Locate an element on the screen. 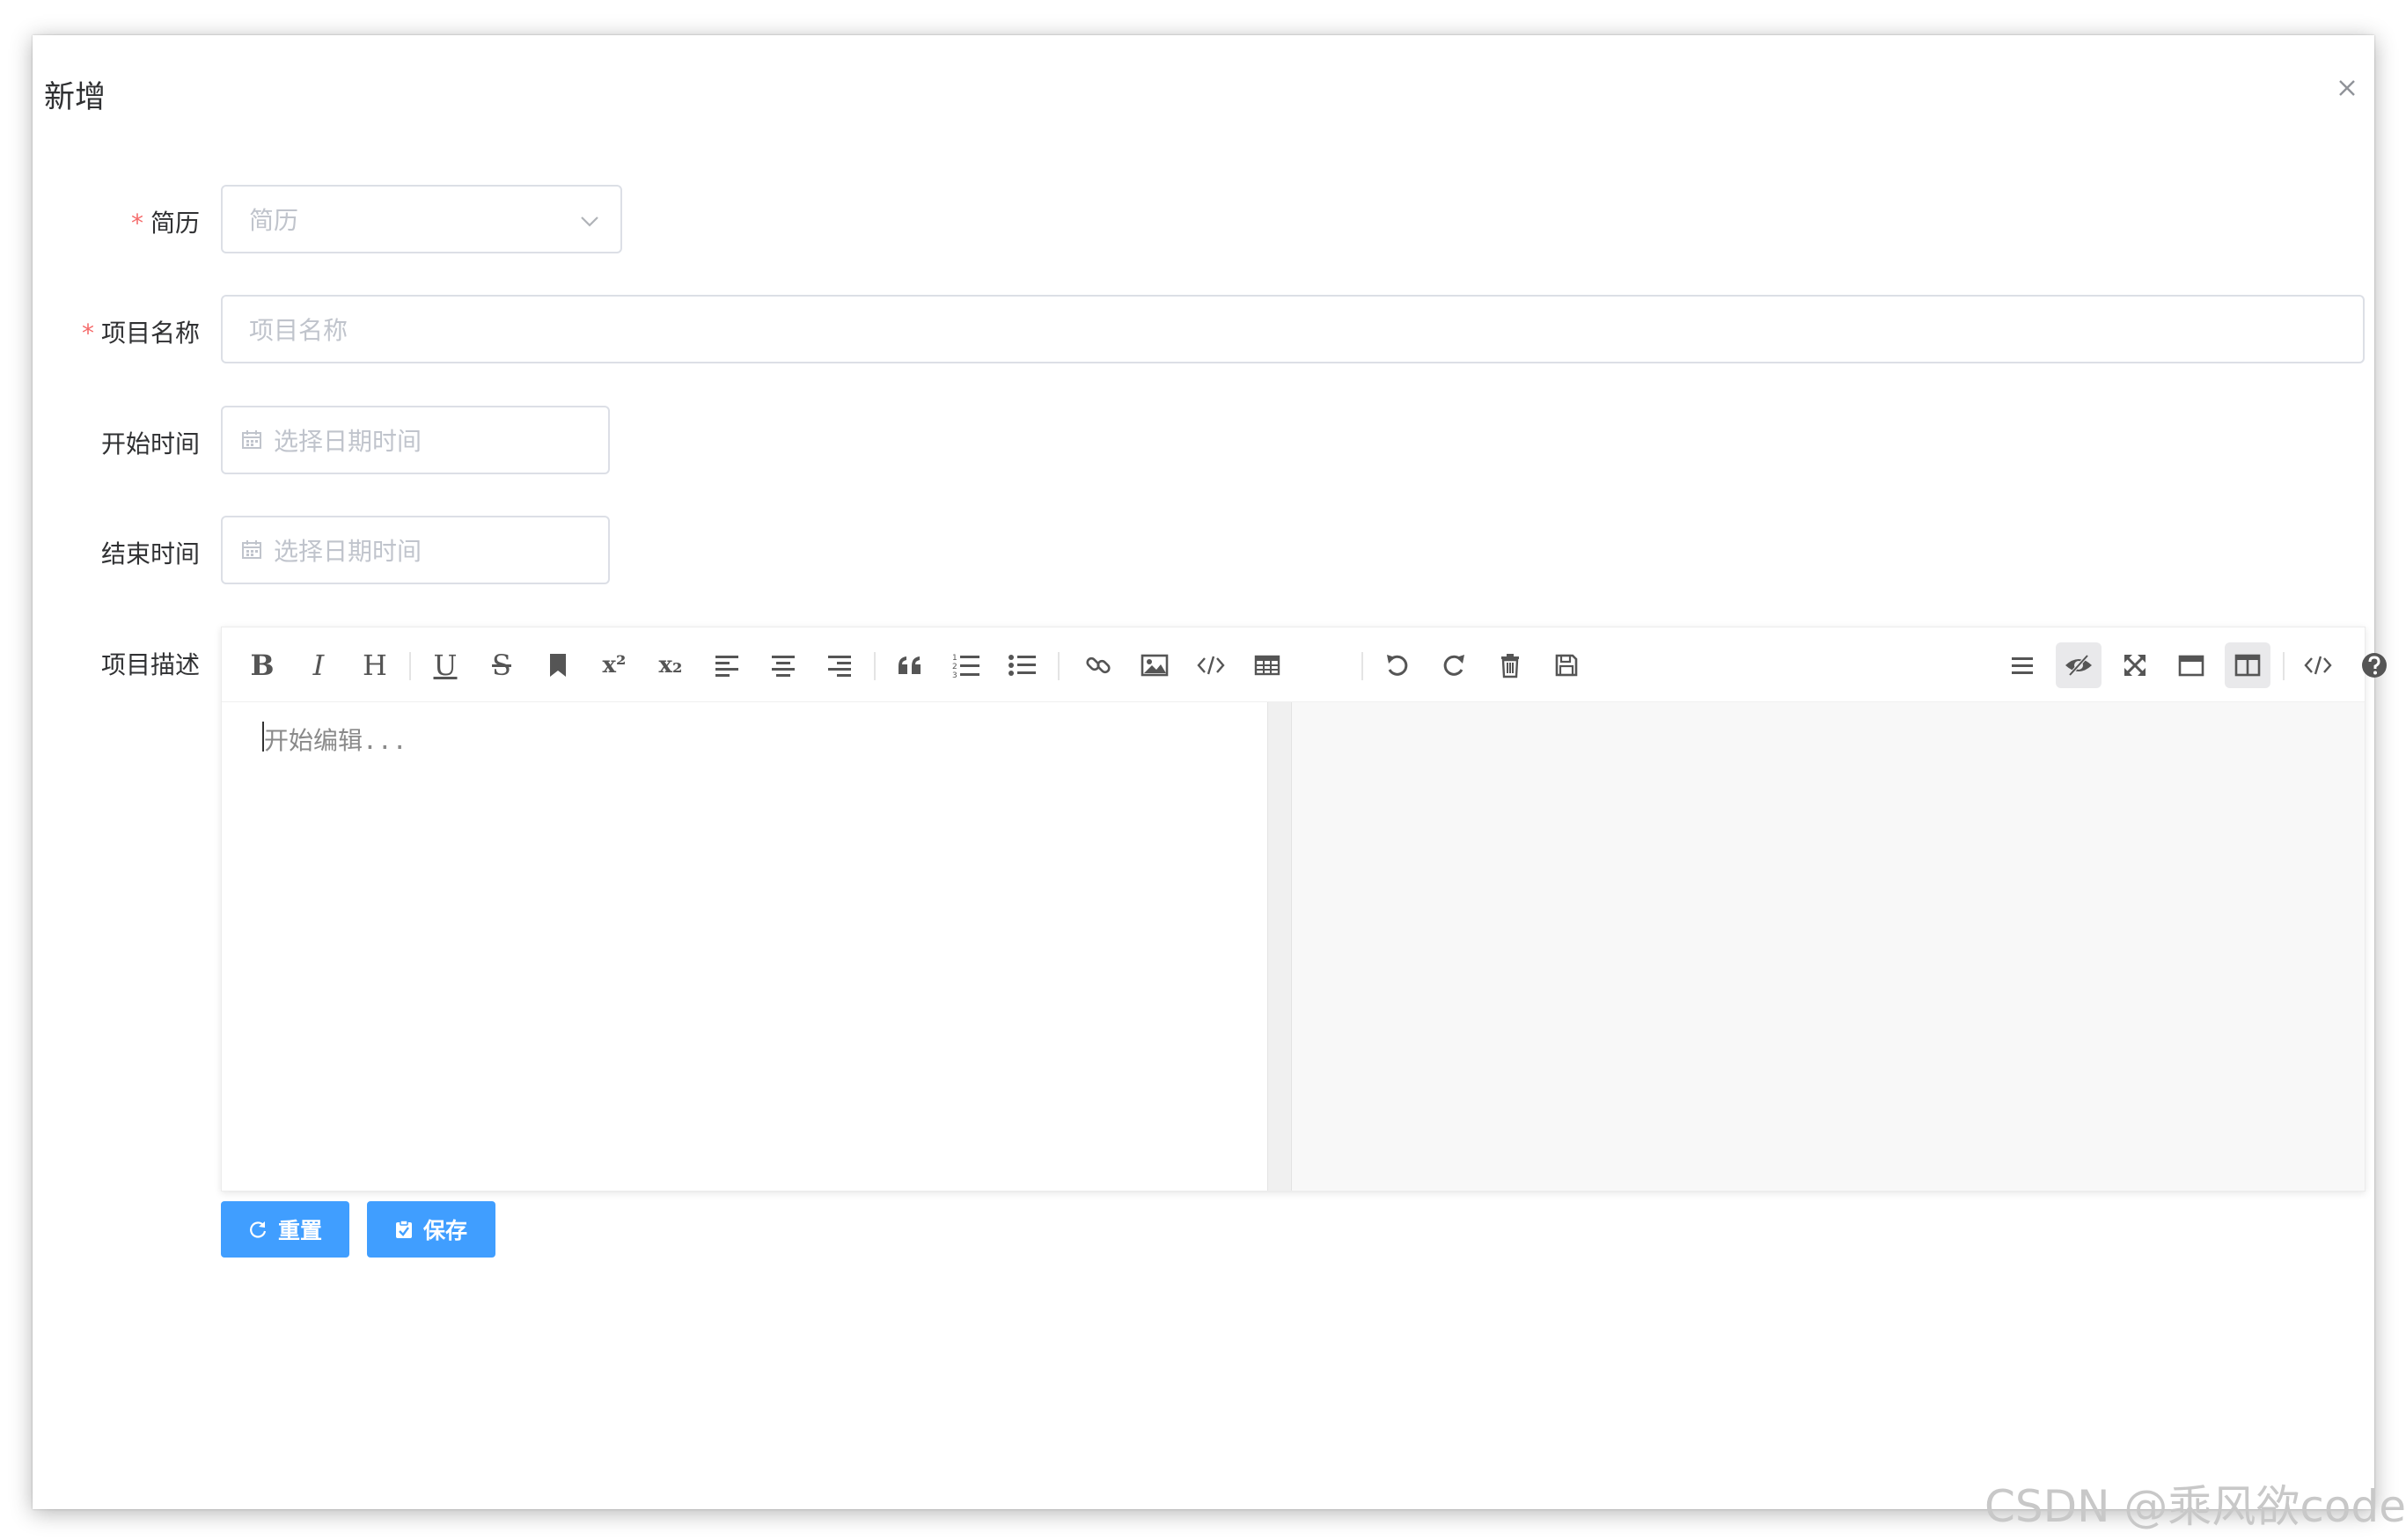 The height and width of the screenshot is (1540, 2406). ordered-list-icon: 123 is located at coordinates (966, 666).